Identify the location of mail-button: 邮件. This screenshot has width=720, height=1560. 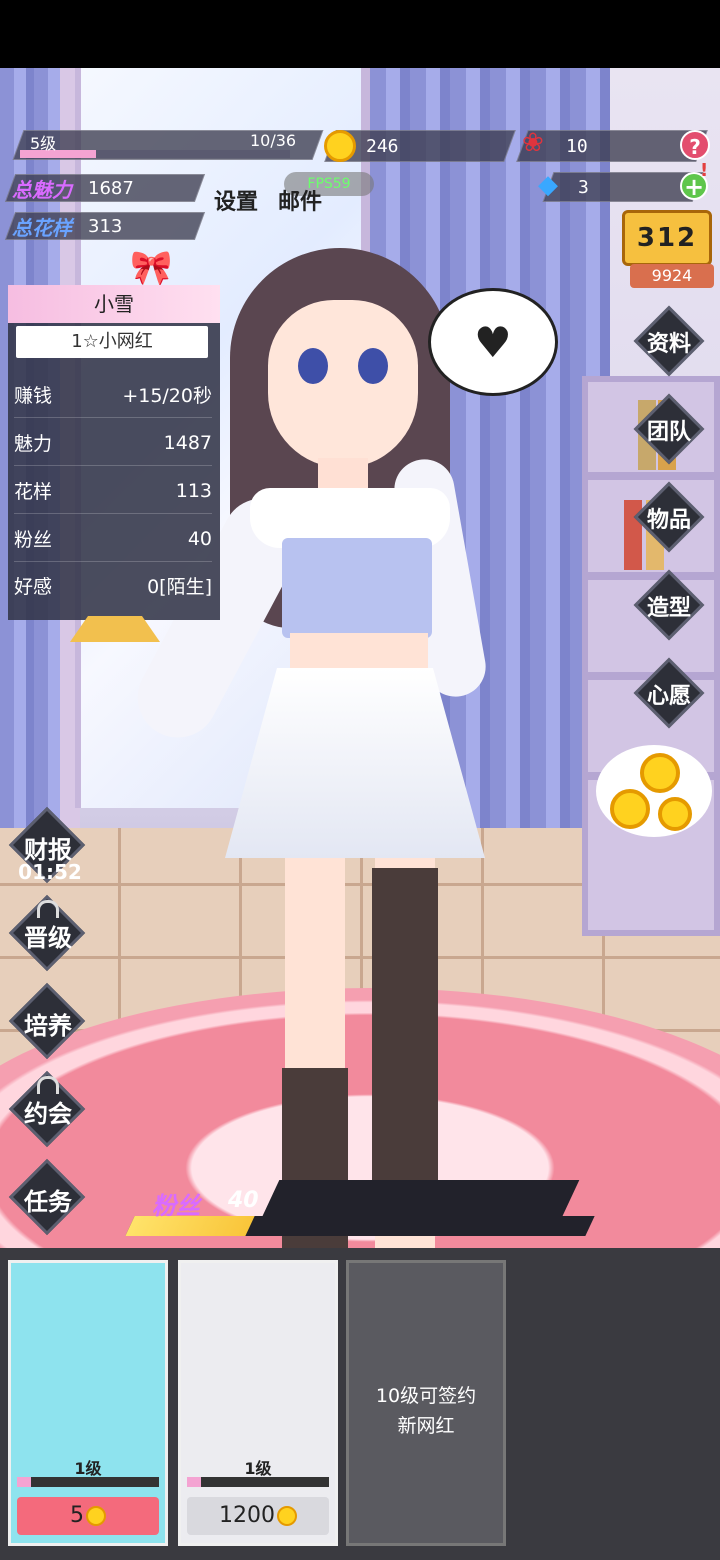
(303, 195).